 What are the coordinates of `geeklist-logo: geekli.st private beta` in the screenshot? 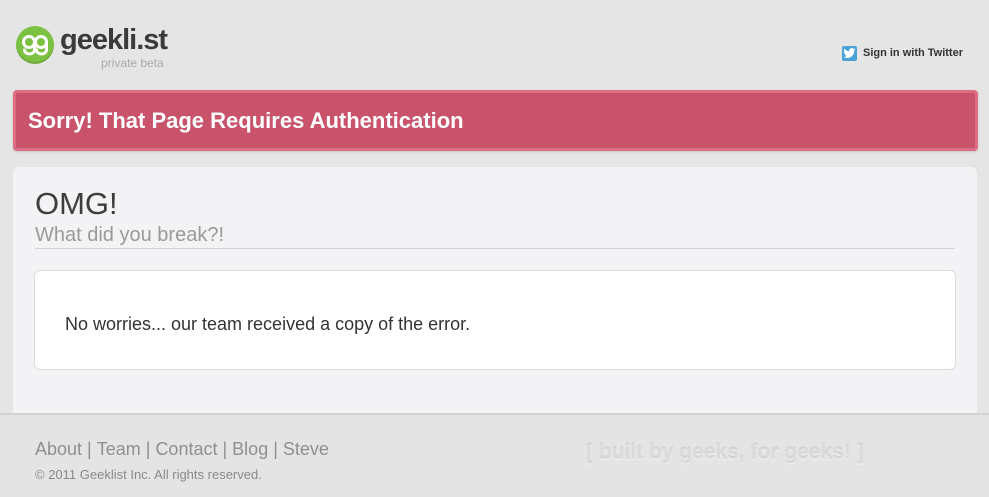 It's located at (101, 49).